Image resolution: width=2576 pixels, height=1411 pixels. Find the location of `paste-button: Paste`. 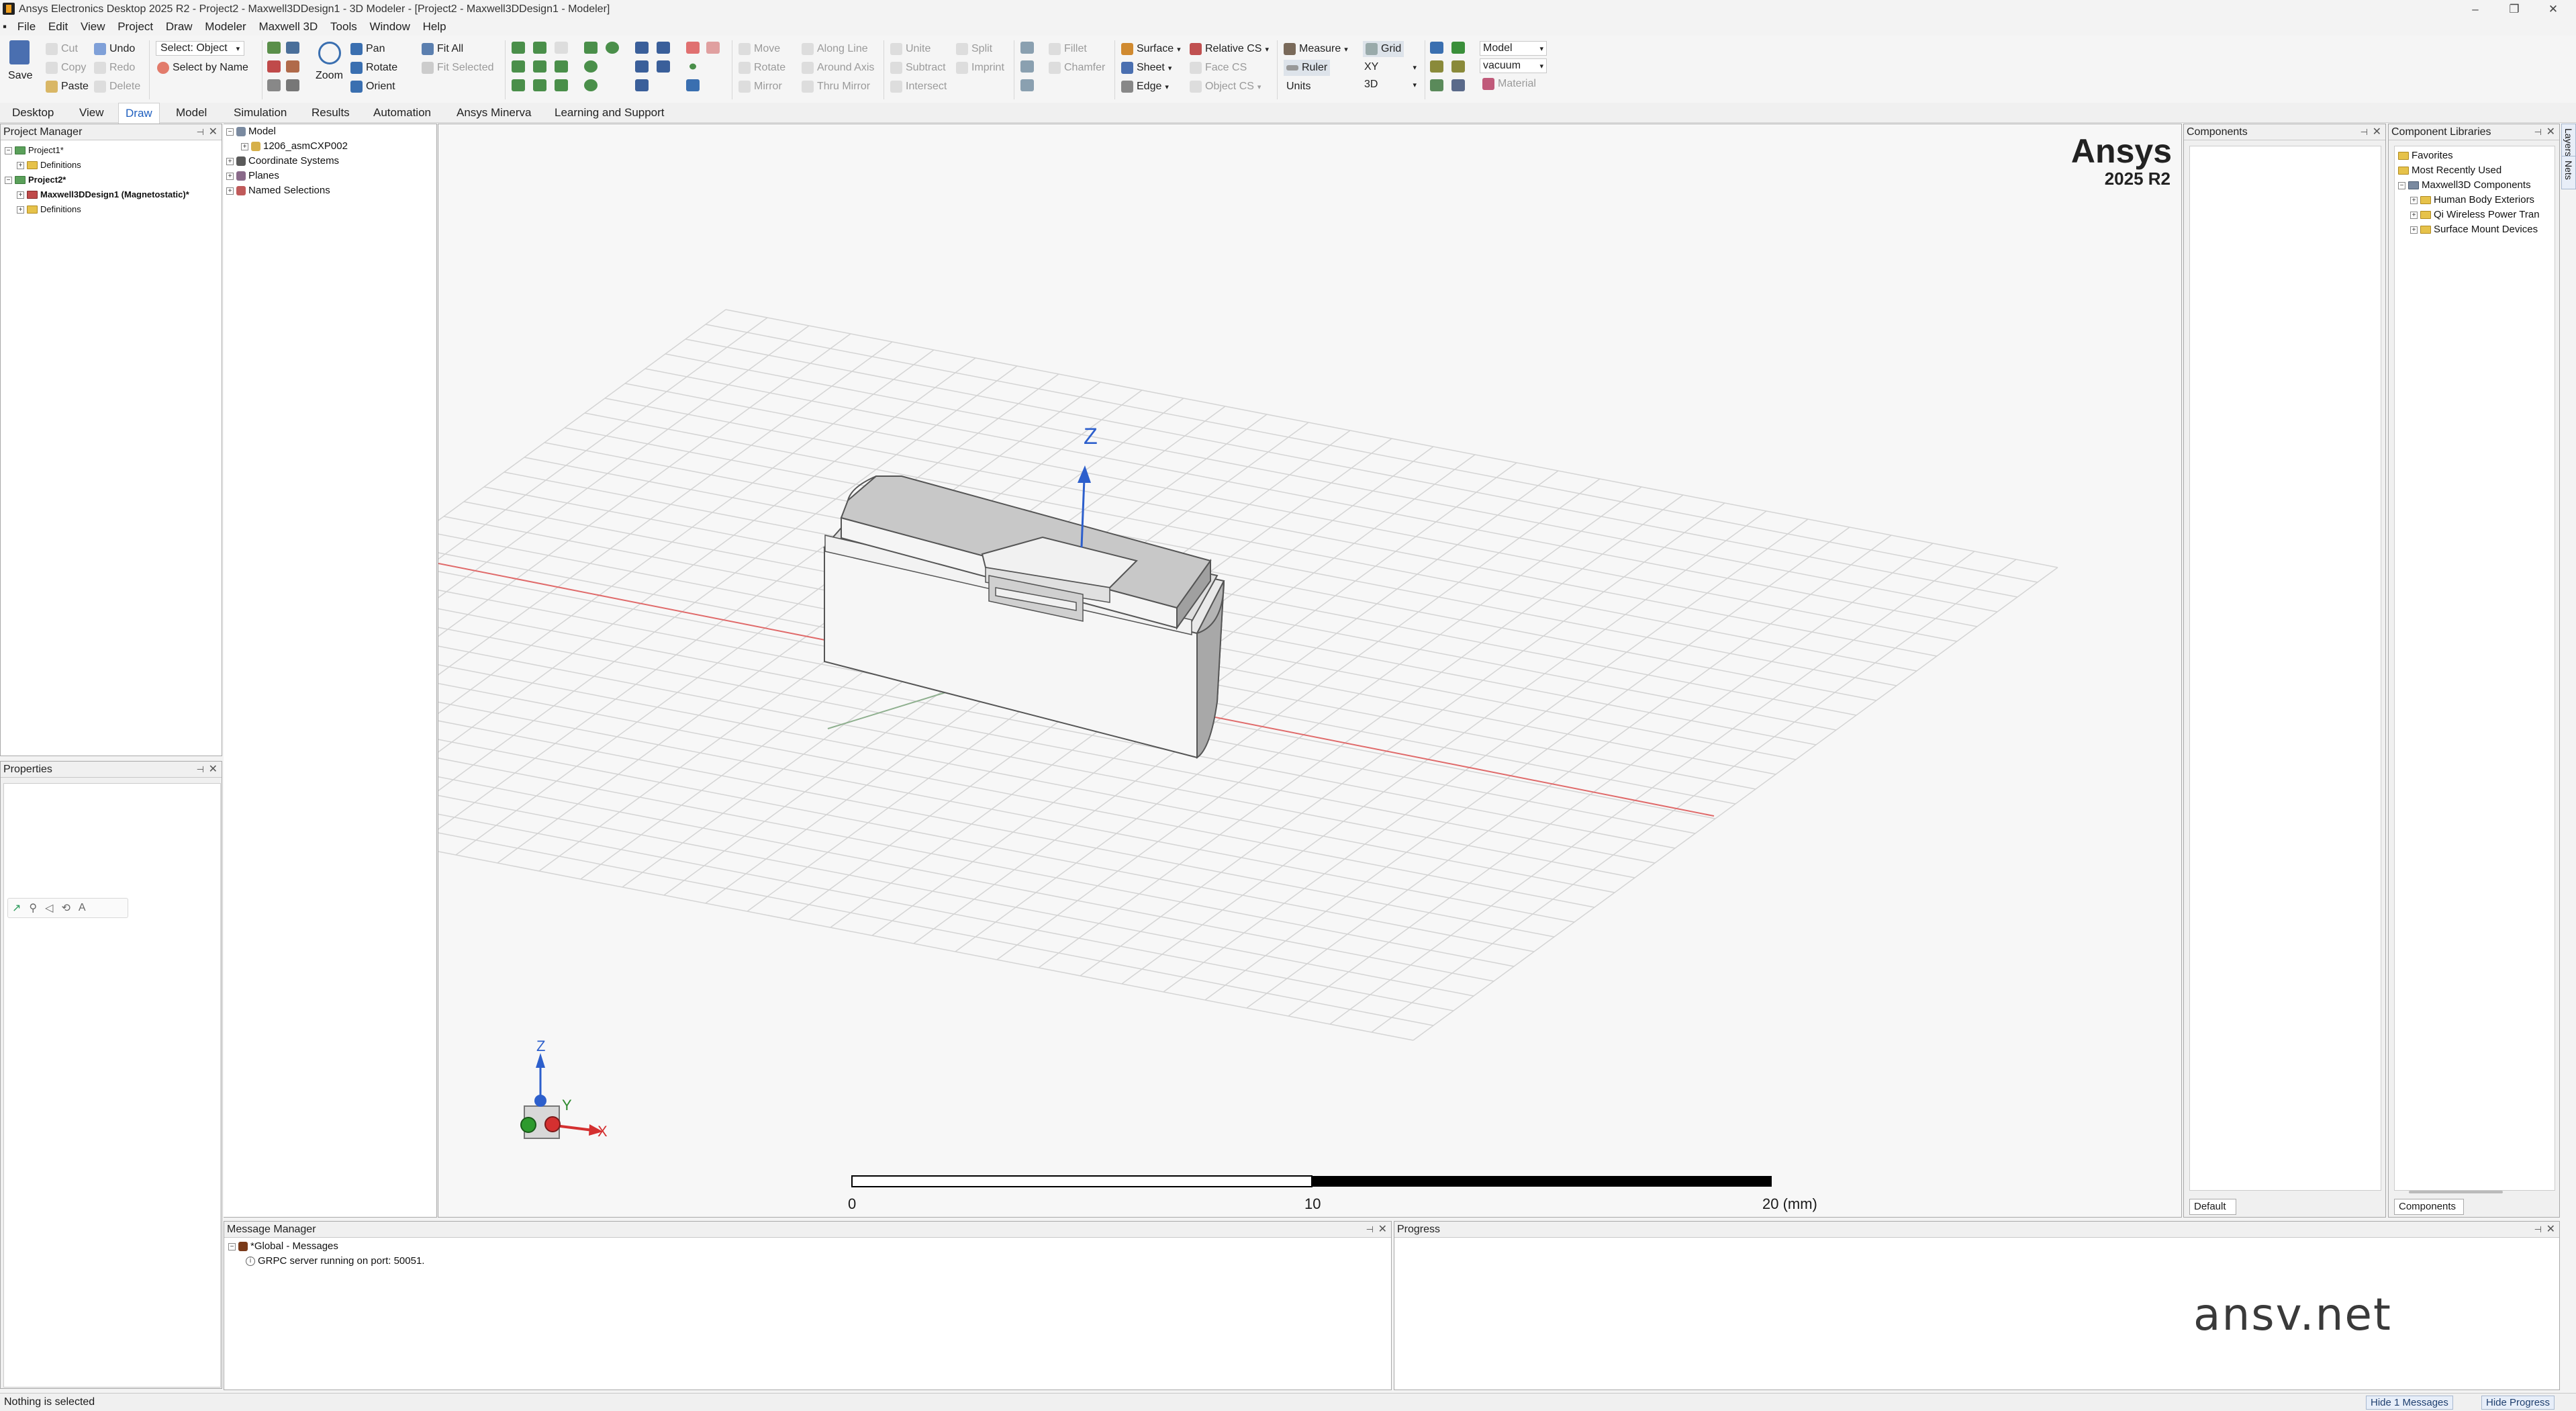

paste-button: Paste is located at coordinates (75, 87).